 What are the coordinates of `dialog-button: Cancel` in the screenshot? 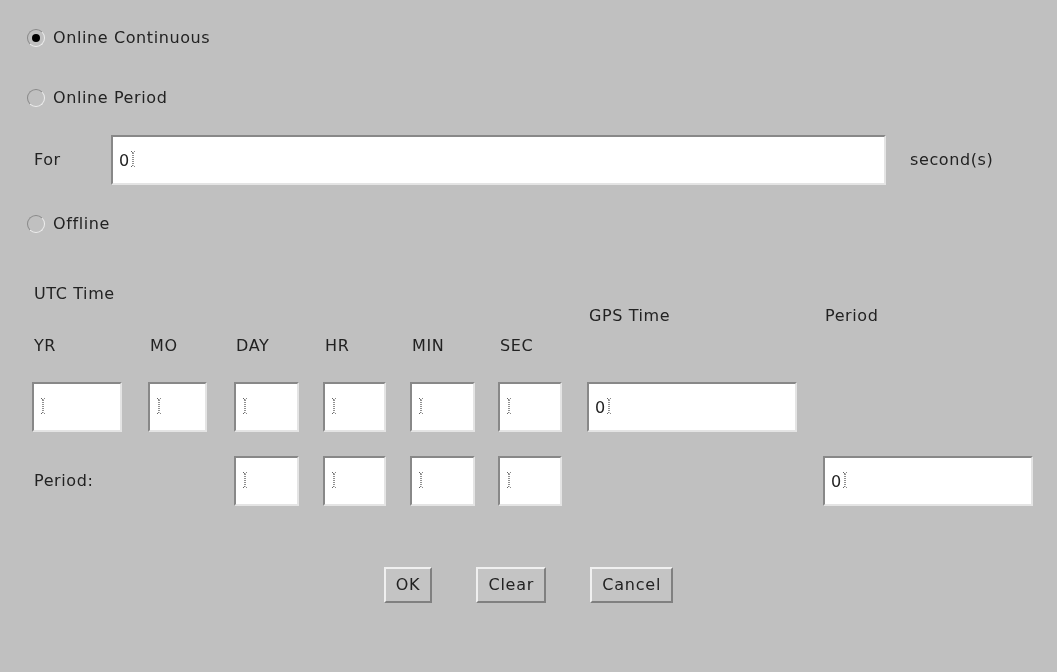 It's located at (632, 585).